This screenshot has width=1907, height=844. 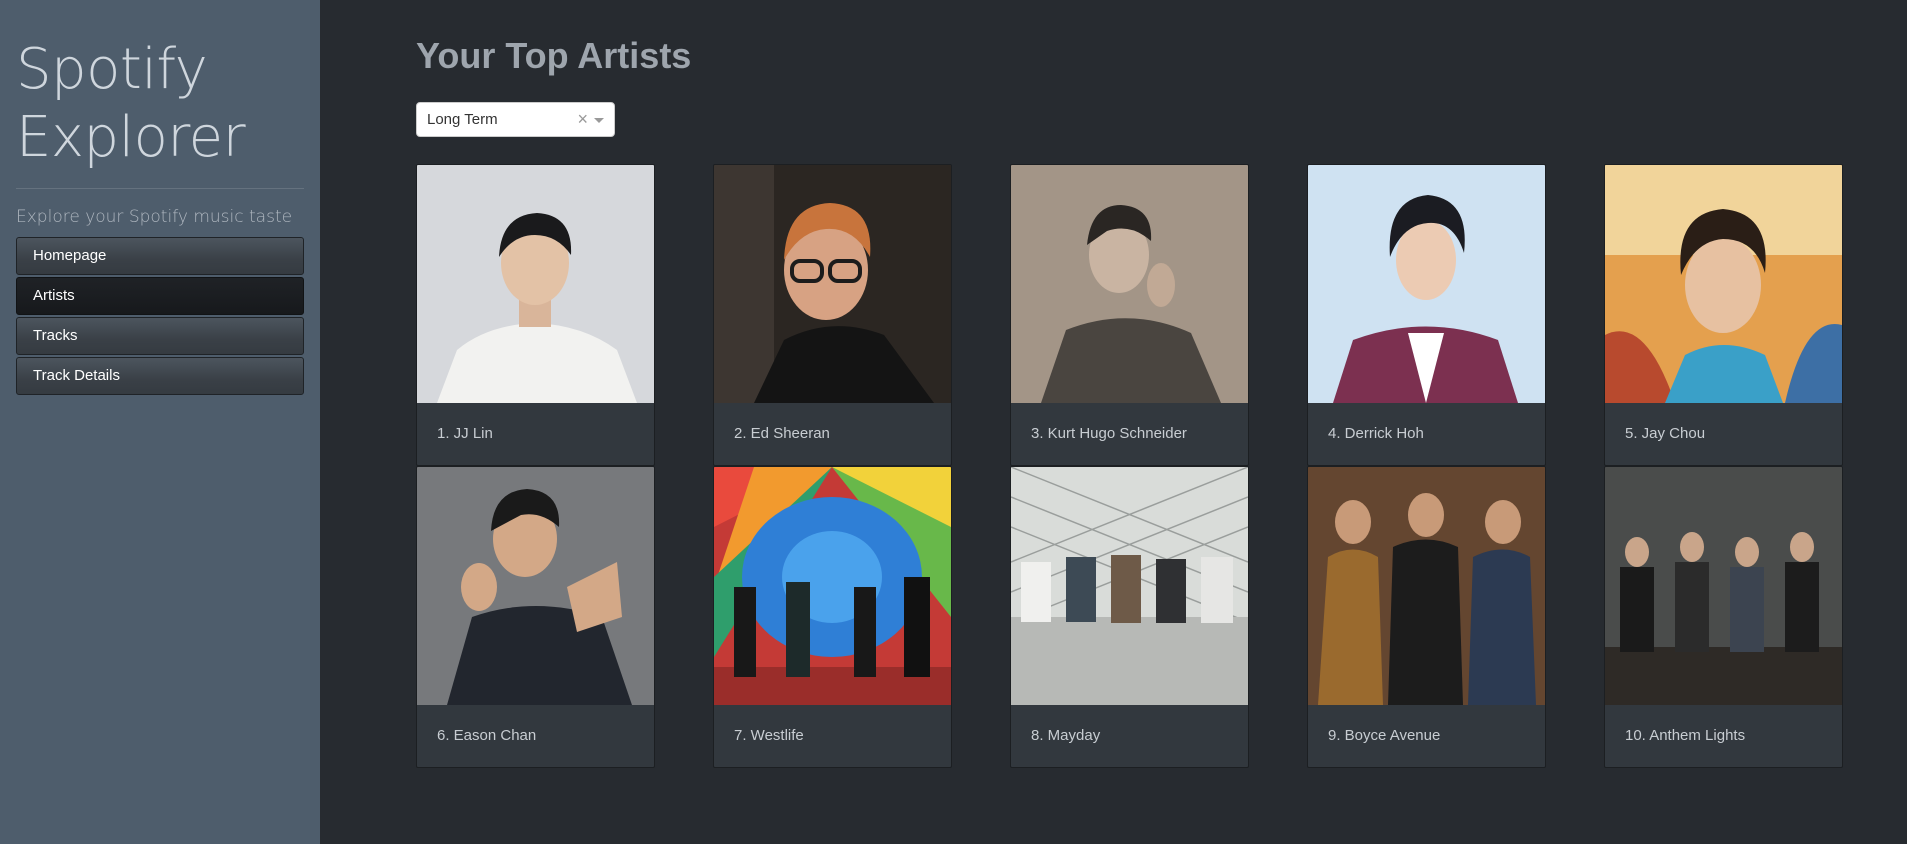 I want to click on artist-name: 7. Westlife, so click(x=769, y=735).